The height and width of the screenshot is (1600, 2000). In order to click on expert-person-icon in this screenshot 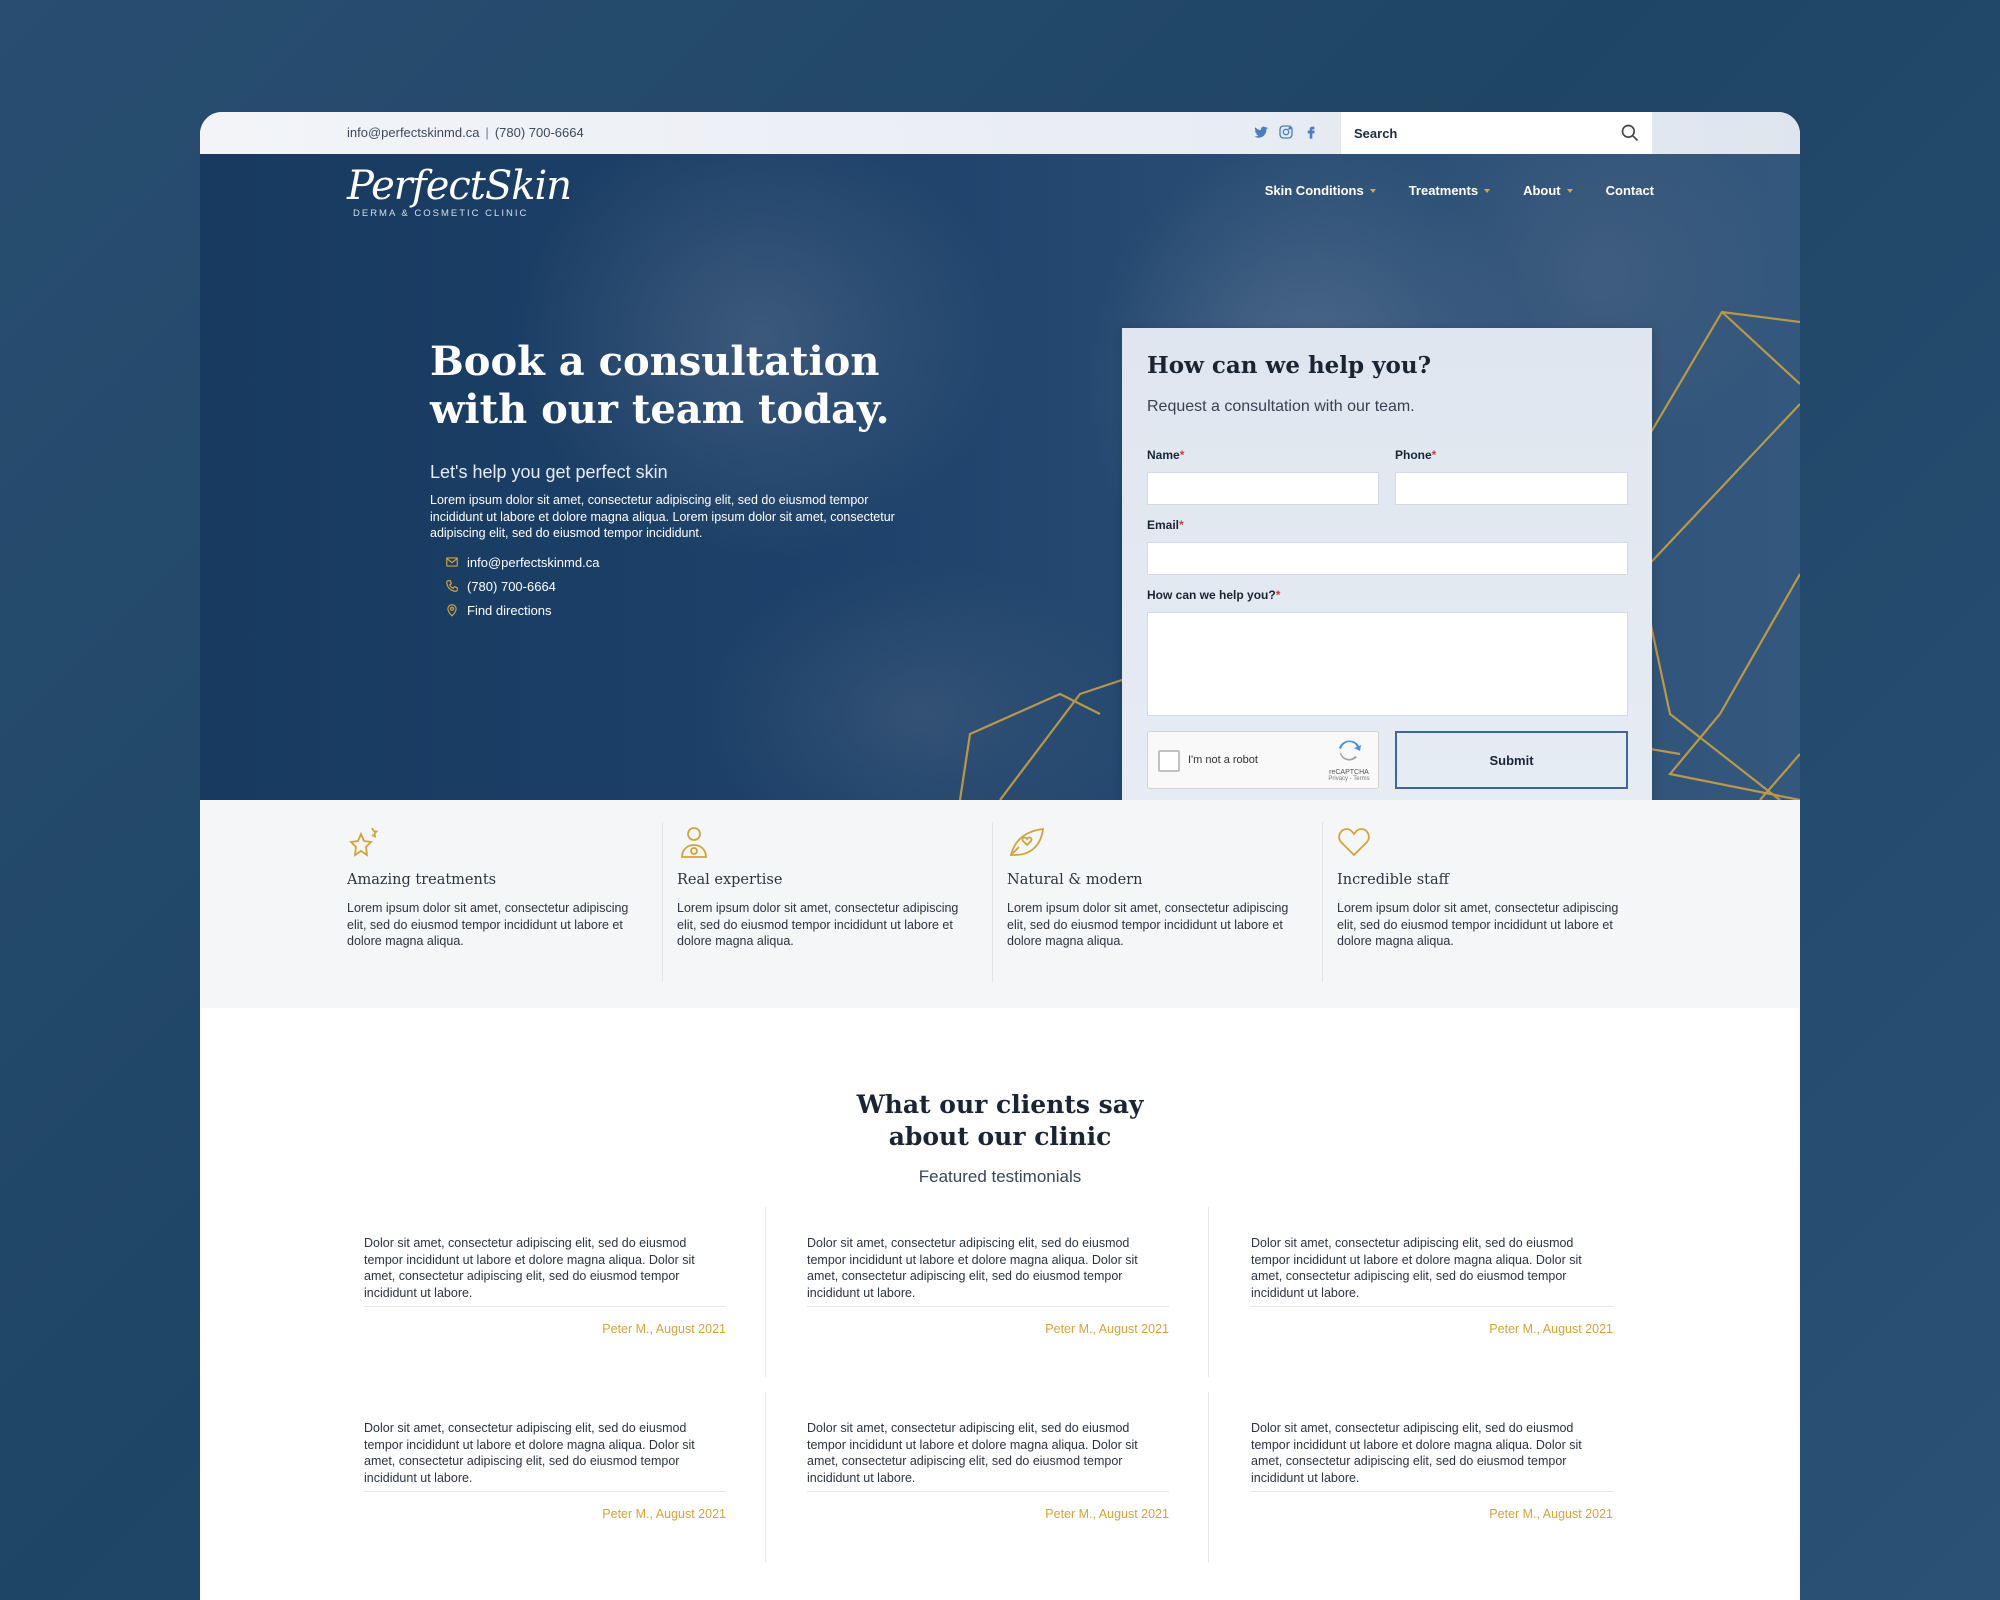, I will do `click(694, 842)`.